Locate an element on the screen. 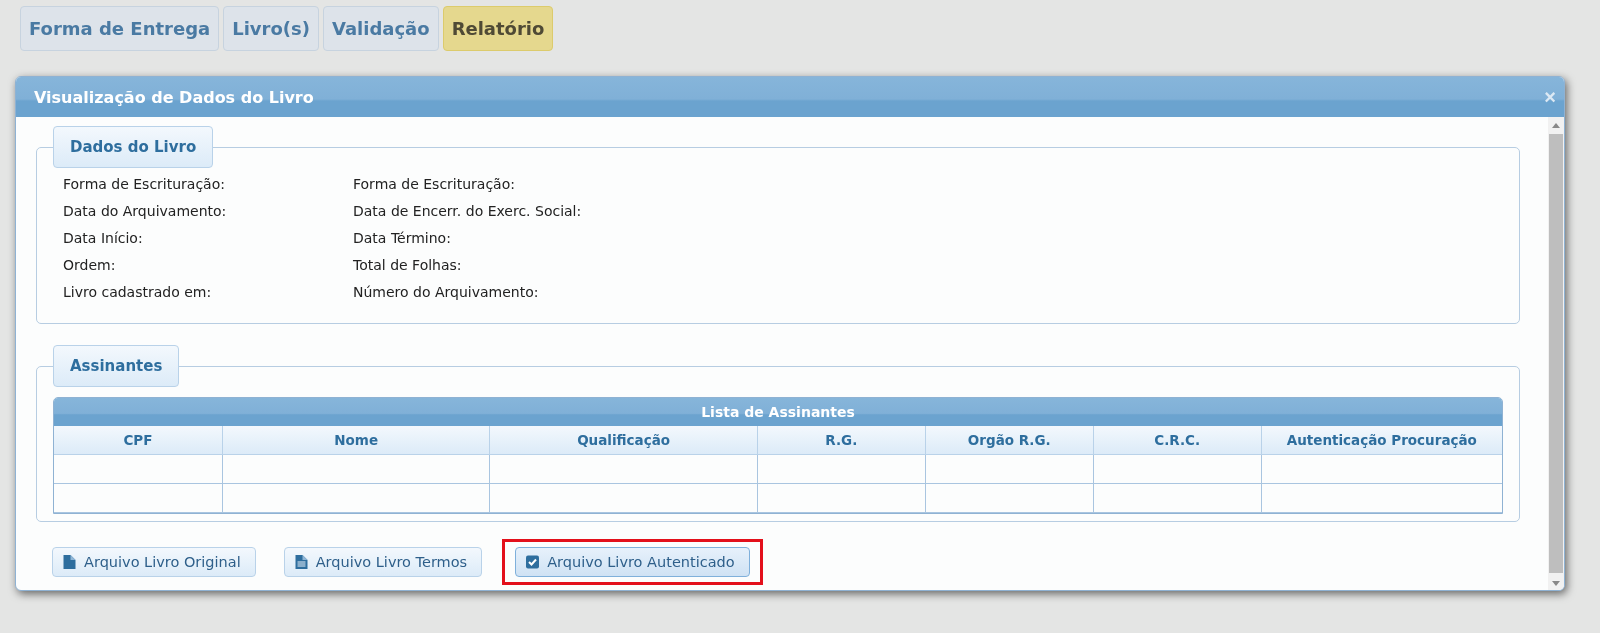 The image size is (1600, 633). field-label: Data de Encerr. do Exerc. Social: is located at coordinates (468, 211).